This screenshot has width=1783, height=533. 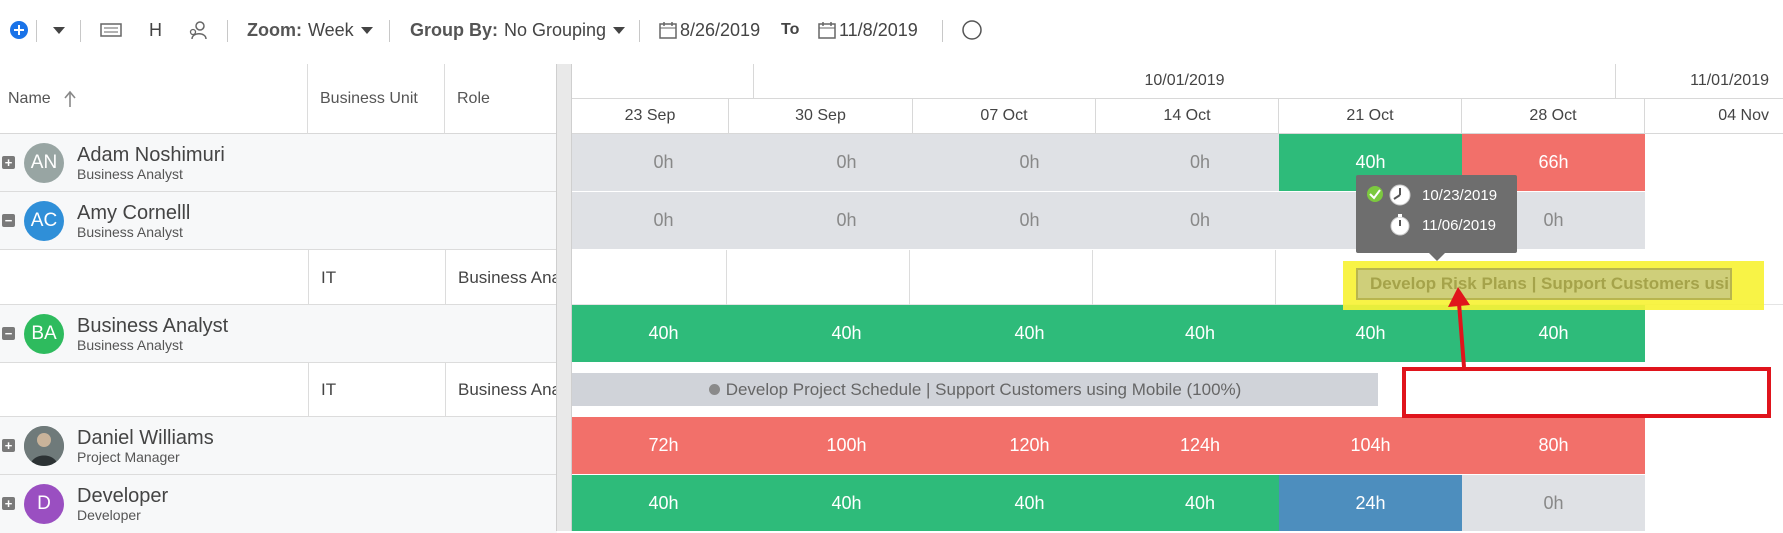 I want to click on column-header-business-unit: Business Unit, so click(x=376, y=99).